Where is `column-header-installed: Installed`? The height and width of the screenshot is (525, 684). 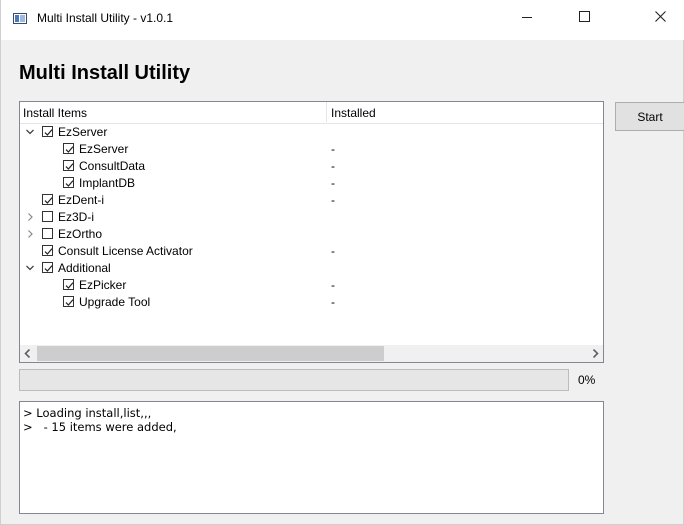
column-header-installed: Installed is located at coordinates (353, 113).